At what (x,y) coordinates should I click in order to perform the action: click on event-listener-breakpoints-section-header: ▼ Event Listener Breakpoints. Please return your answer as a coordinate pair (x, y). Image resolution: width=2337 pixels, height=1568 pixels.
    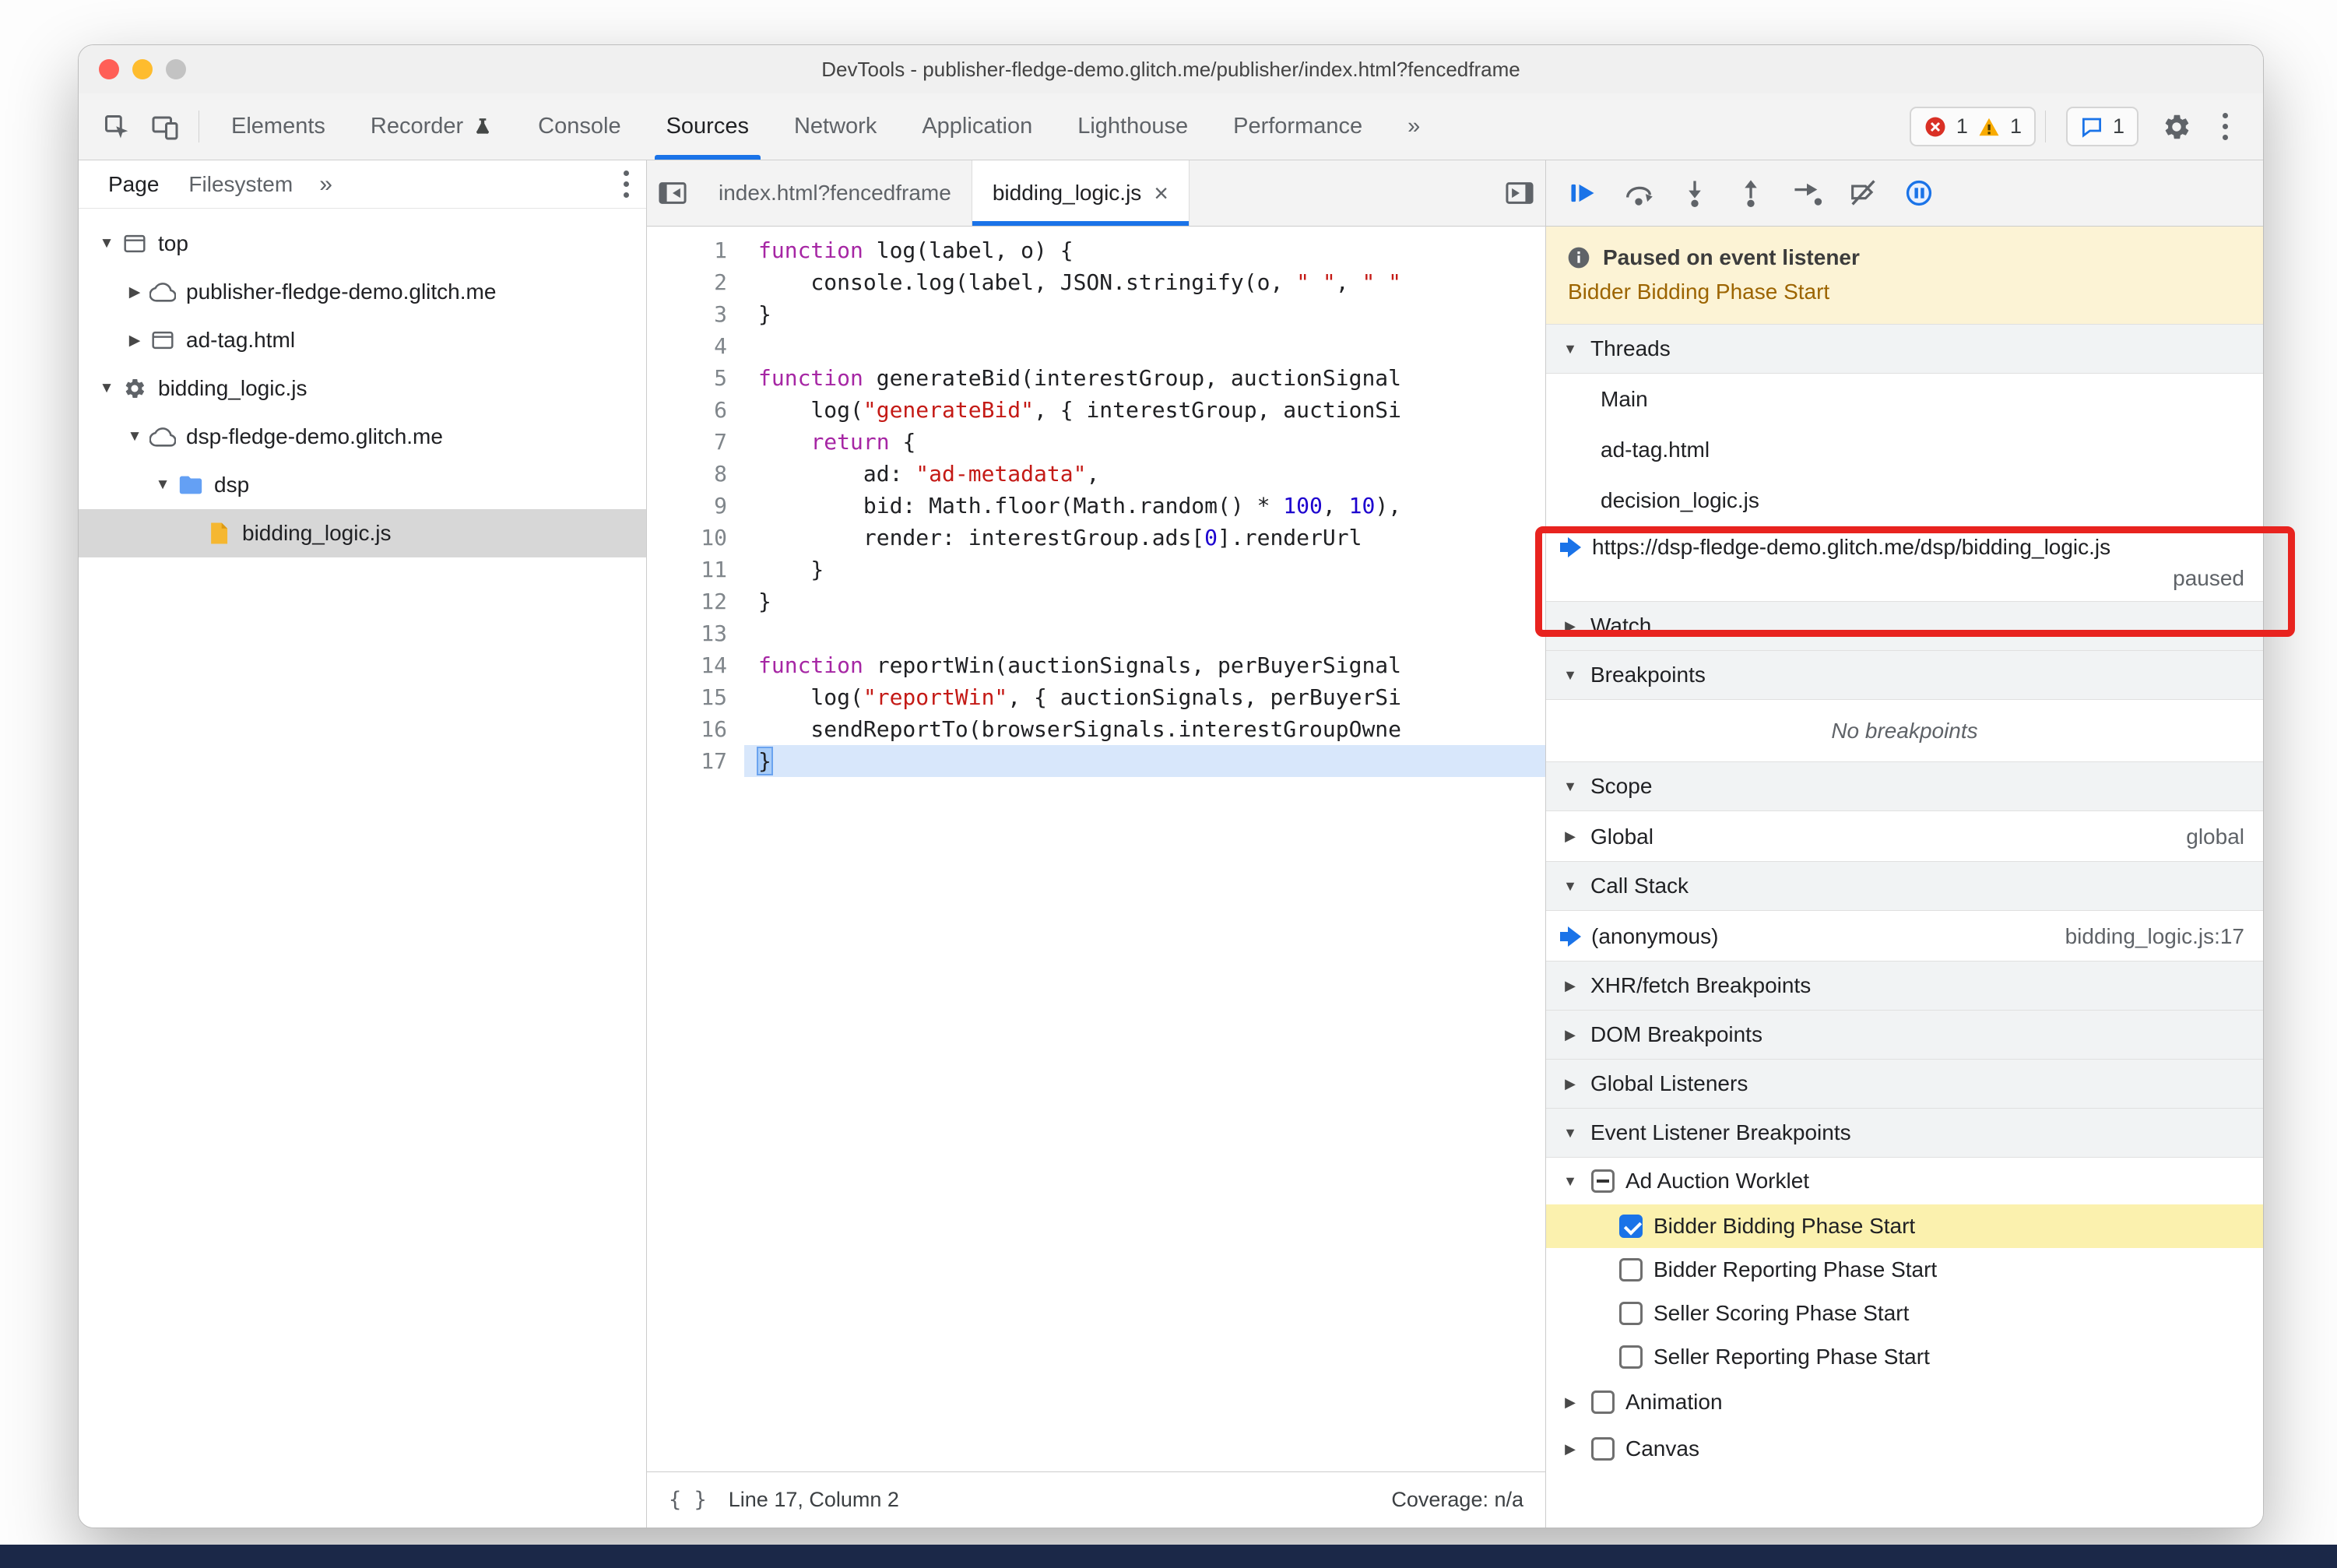
    Looking at the image, I should click on (1905, 1133).